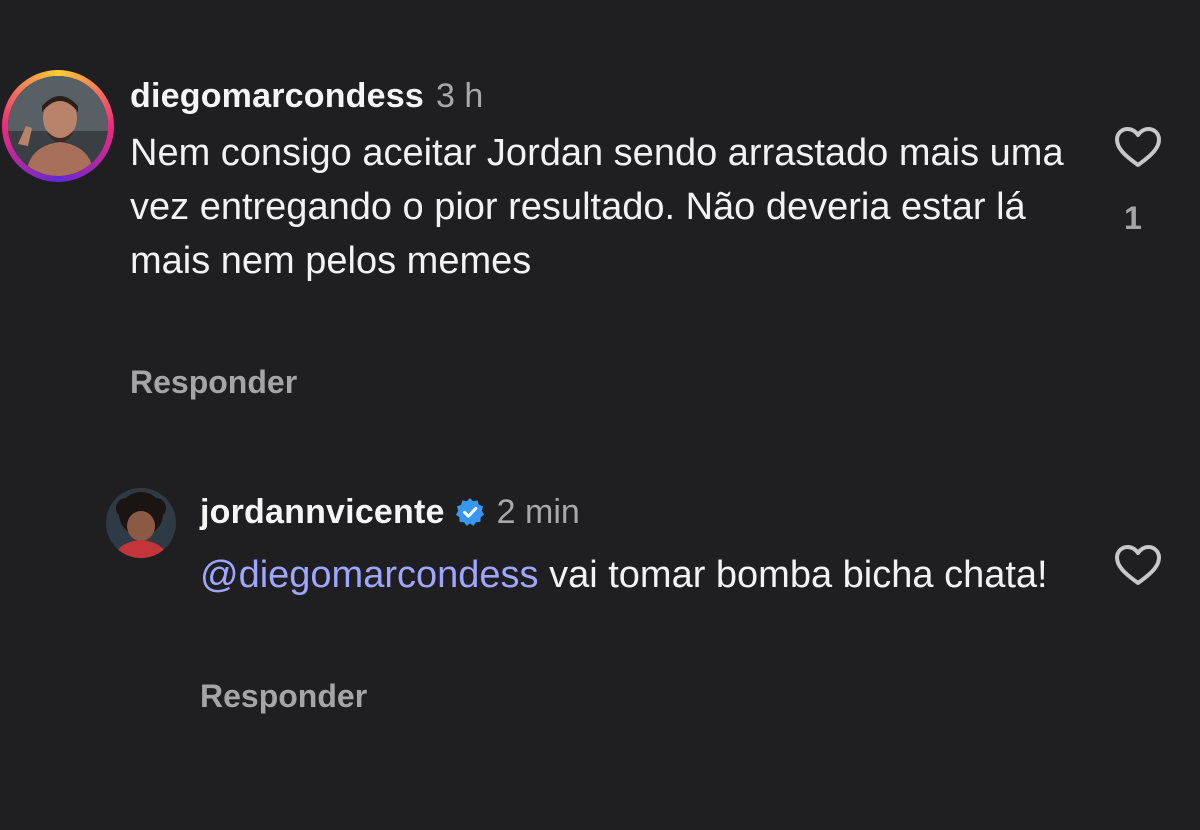 This screenshot has height=830, width=1200. I want to click on mention-link: @diegomarcondess, so click(369, 575).